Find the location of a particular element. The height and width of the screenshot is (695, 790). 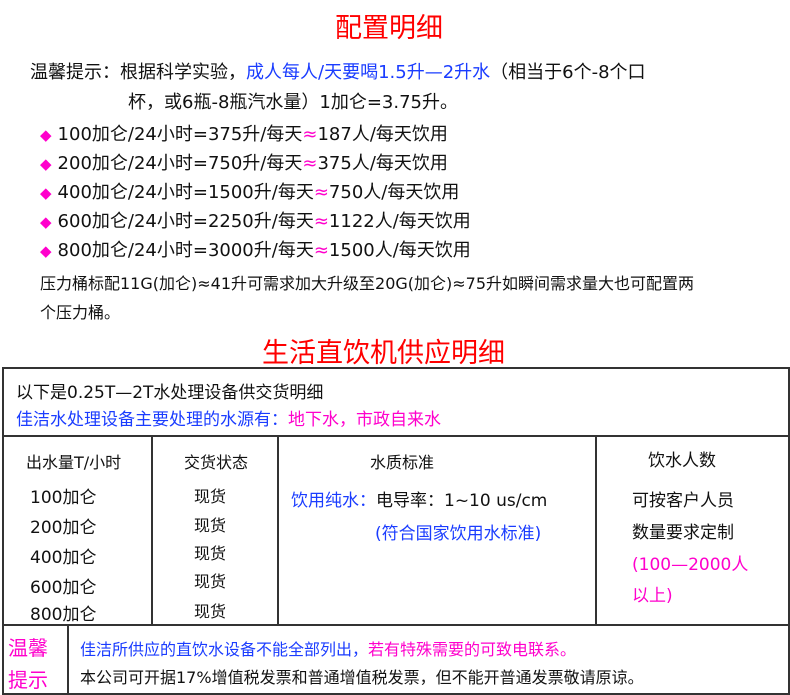

people-range-1: (100—2000人 is located at coordinates (690, 565).